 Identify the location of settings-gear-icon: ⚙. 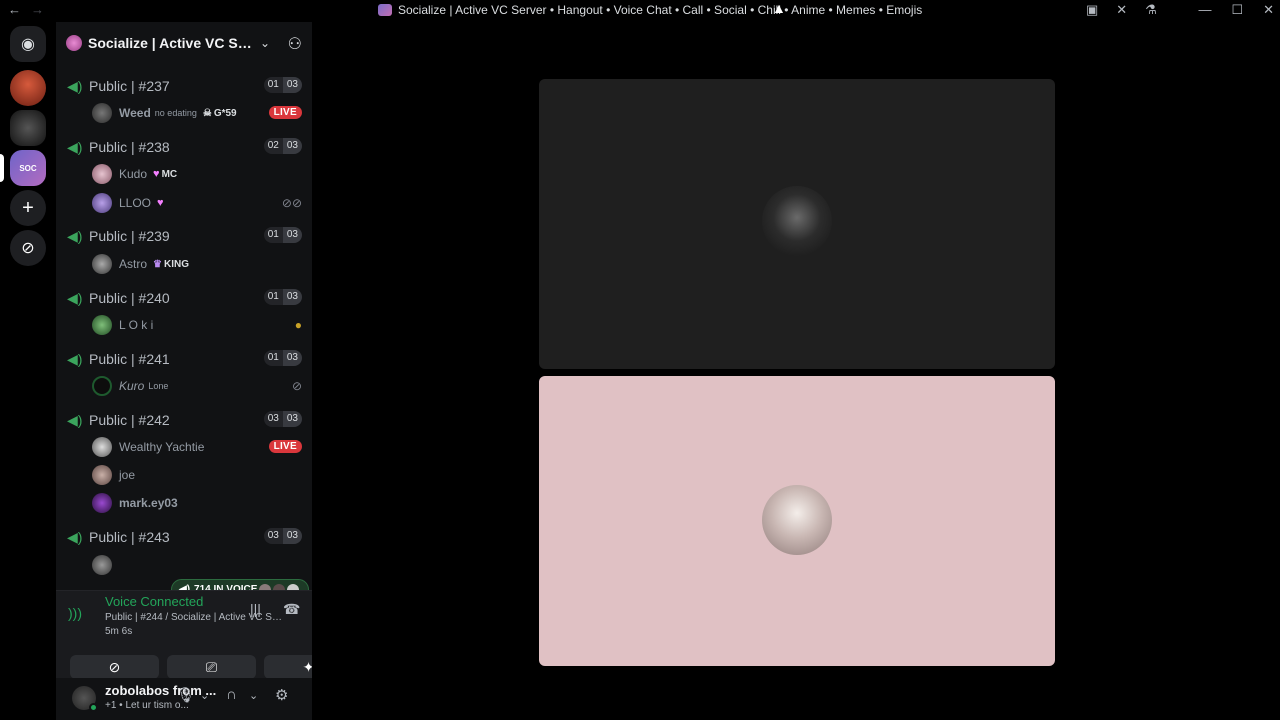
(281, 695).